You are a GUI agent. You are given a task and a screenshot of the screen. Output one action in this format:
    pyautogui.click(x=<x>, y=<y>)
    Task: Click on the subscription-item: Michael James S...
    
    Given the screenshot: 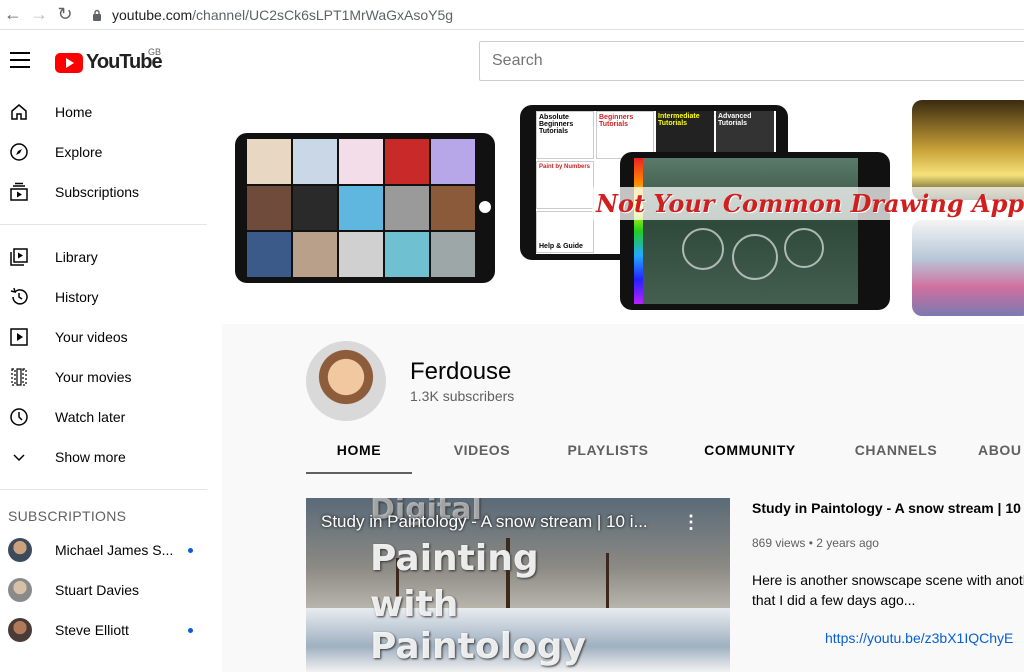 What is the action you would take?
    pyautogui.click(x=111, y=550)
    